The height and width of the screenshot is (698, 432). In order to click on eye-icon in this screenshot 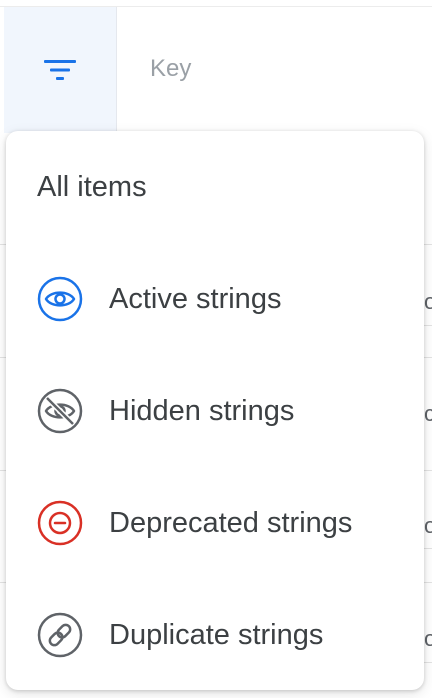, I will do `click(60, 299)`.